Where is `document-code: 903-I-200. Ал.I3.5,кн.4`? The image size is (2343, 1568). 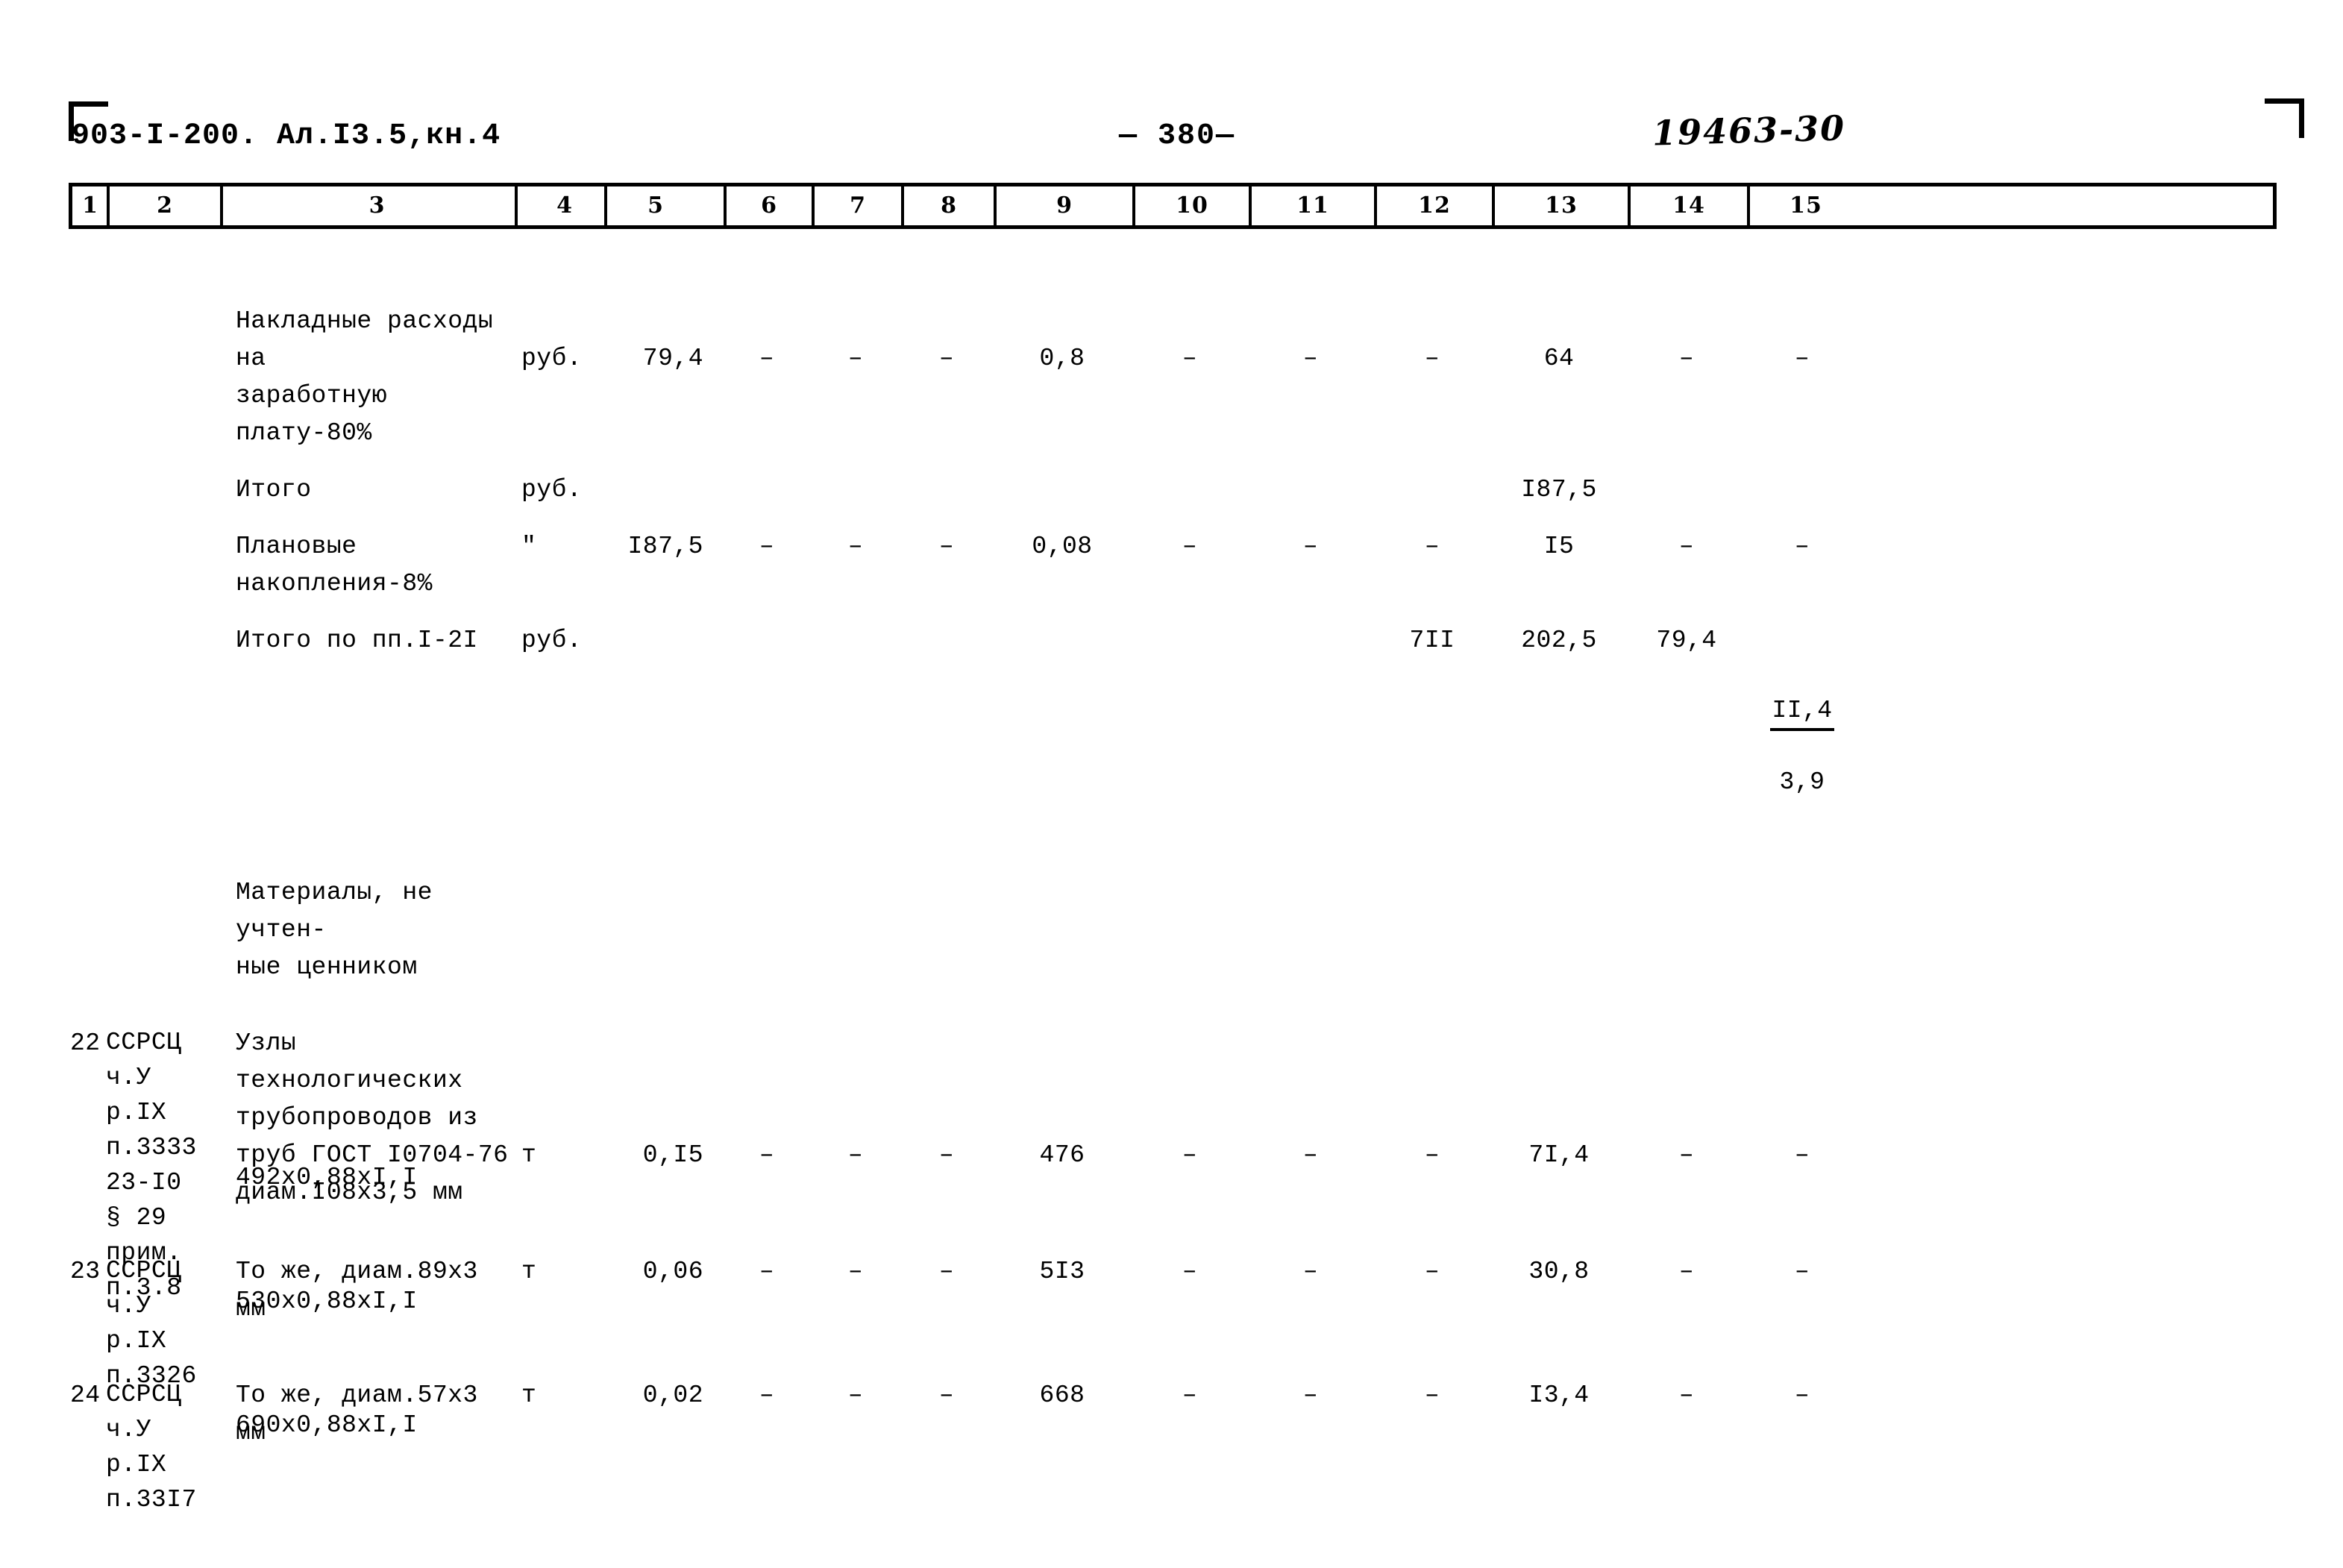
document-code: 903-I-200. Ал.I3.5,кн.4 is located at coordinates (286, 136).